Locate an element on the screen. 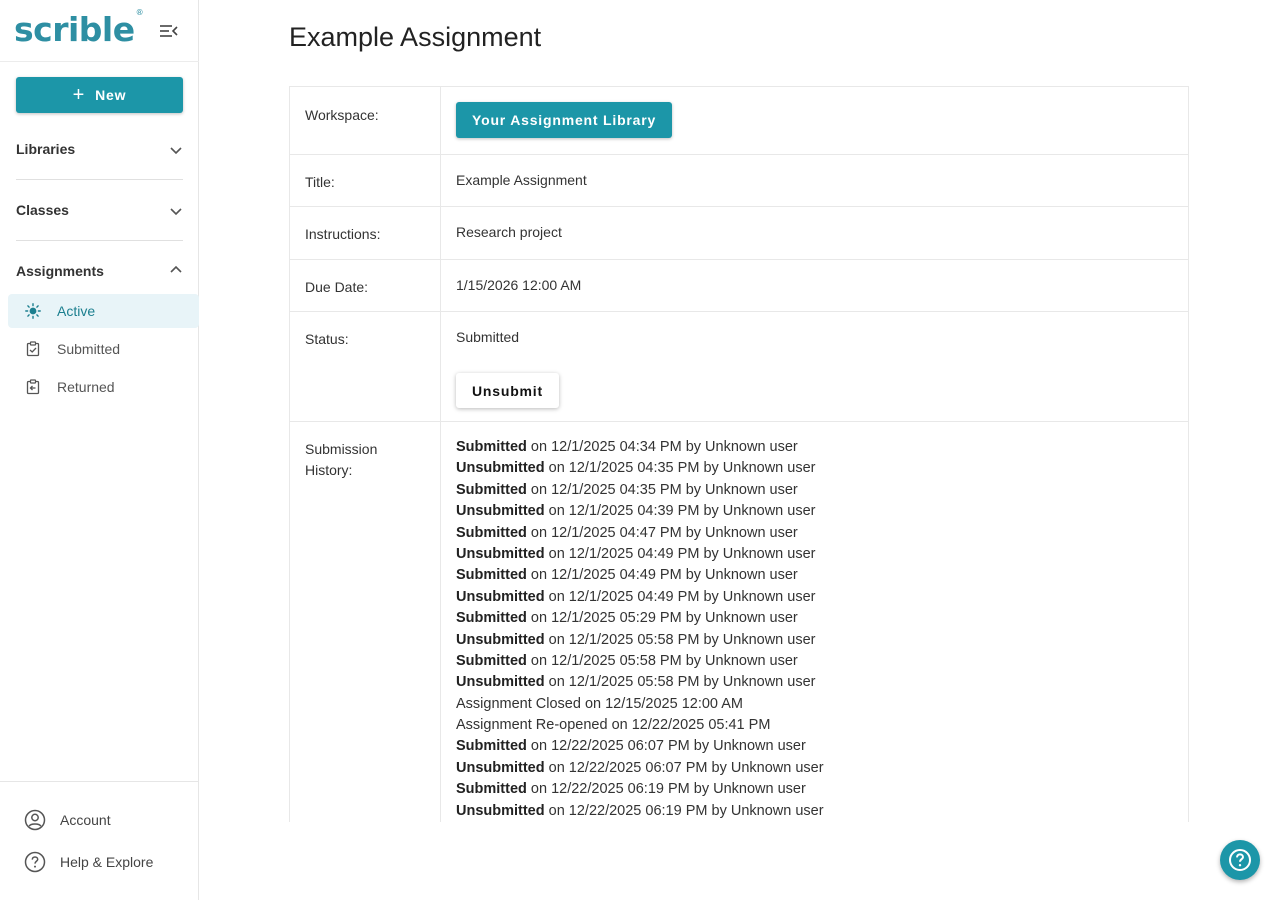 This screenshot has width=1280, height=900. row-status: Status: Submitted Unsubmit is located at coordinates (739, 366).